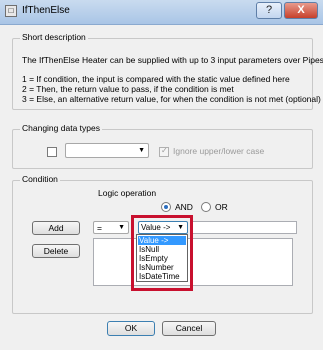 The image size is (323, 350). Describe the element at coordinates (46, 10) in the screenshot. I see `window-title: IfThenElse` at that location.